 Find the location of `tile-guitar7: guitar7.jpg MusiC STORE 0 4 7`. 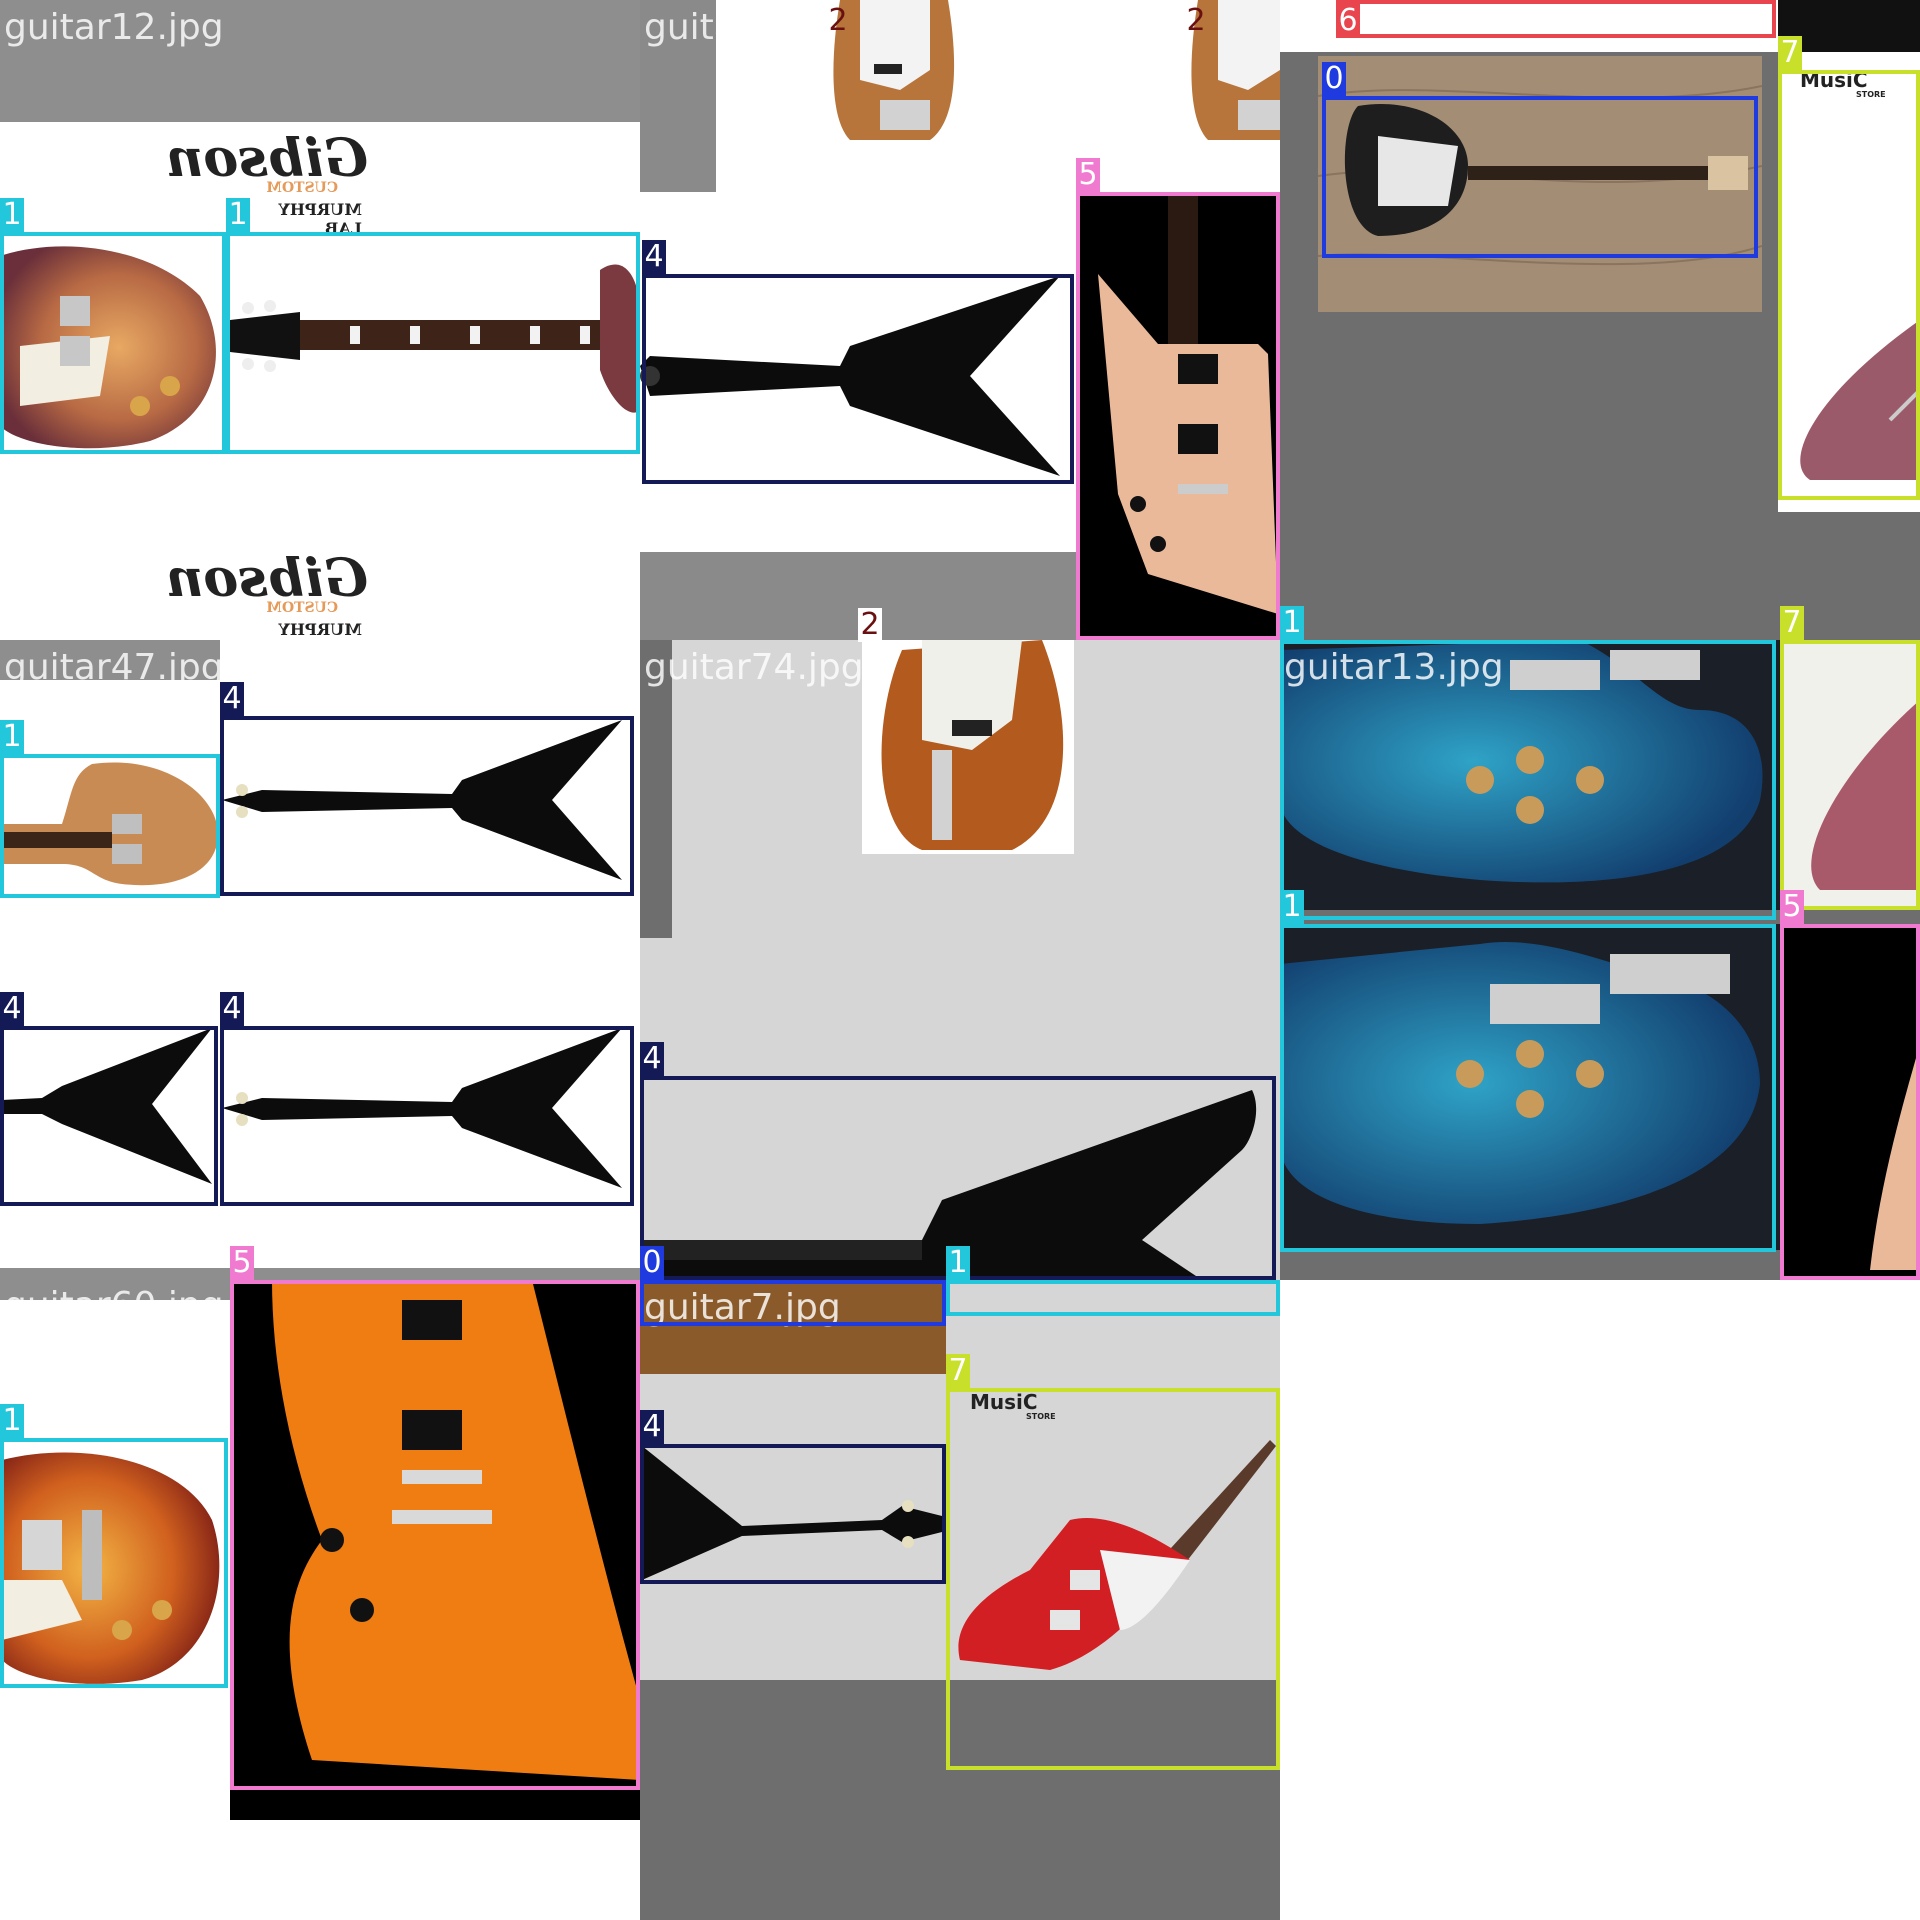

tile-guitar7: guitar7.jpg MusiC STORE 0 4 7 is located at coordinates (960, 1600).